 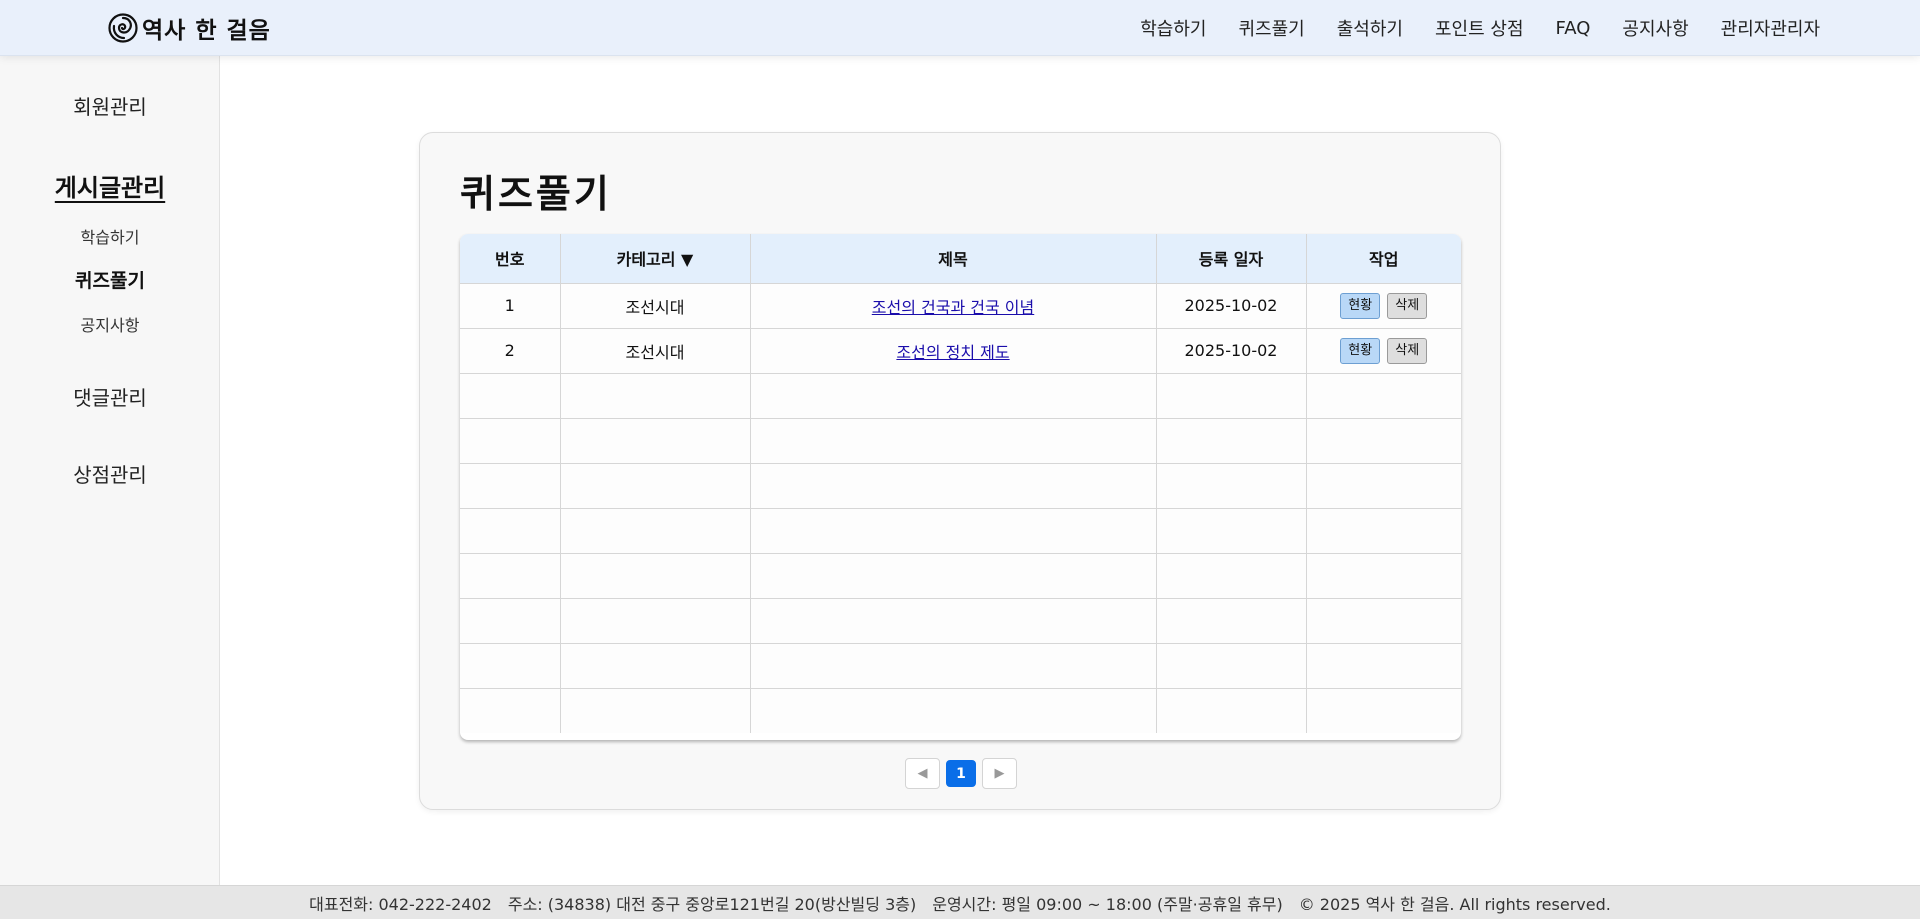 What do you see at coordinates (712, 904) in the screenshot?
I see `footer-address: 주소: (34838) 대전 중구 중앙로121번길 20(방산빌딩 3층)` at bounding box center [712, 904].